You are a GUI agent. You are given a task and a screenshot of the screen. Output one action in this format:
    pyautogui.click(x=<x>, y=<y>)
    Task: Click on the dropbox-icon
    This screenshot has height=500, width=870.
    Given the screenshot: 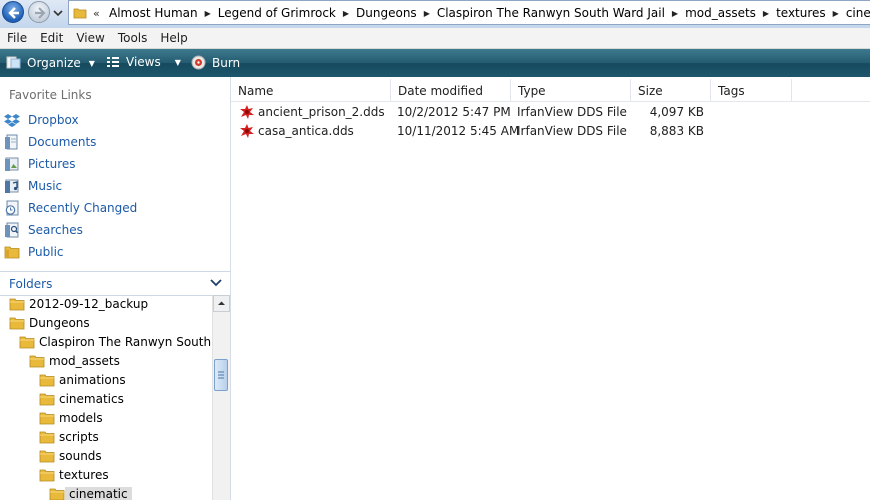 What is the action you would take?
    pyautogui.click(x=12, y=120)
    